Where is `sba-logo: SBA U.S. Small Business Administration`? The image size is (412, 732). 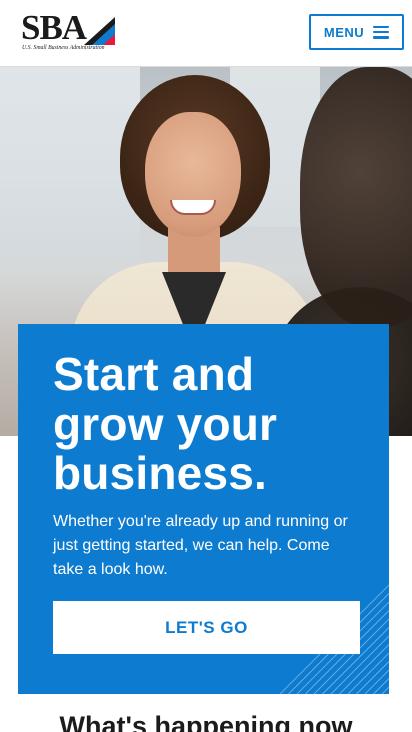
sba-logo: SBA U.S. Small Business Administration is located at coordinates (68, 31).